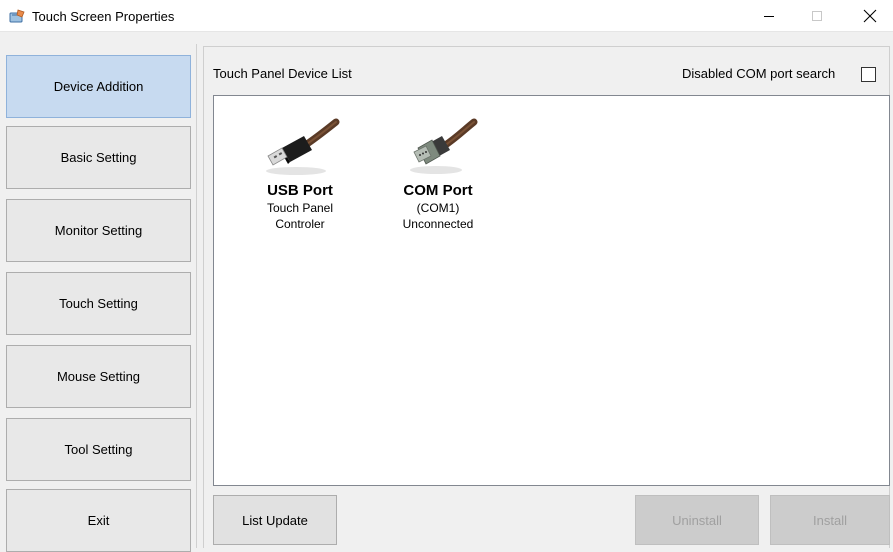  Describe the element at coordinates (300, 224) in the screenshot. I see `device-desc-line2: Controler` at that location.